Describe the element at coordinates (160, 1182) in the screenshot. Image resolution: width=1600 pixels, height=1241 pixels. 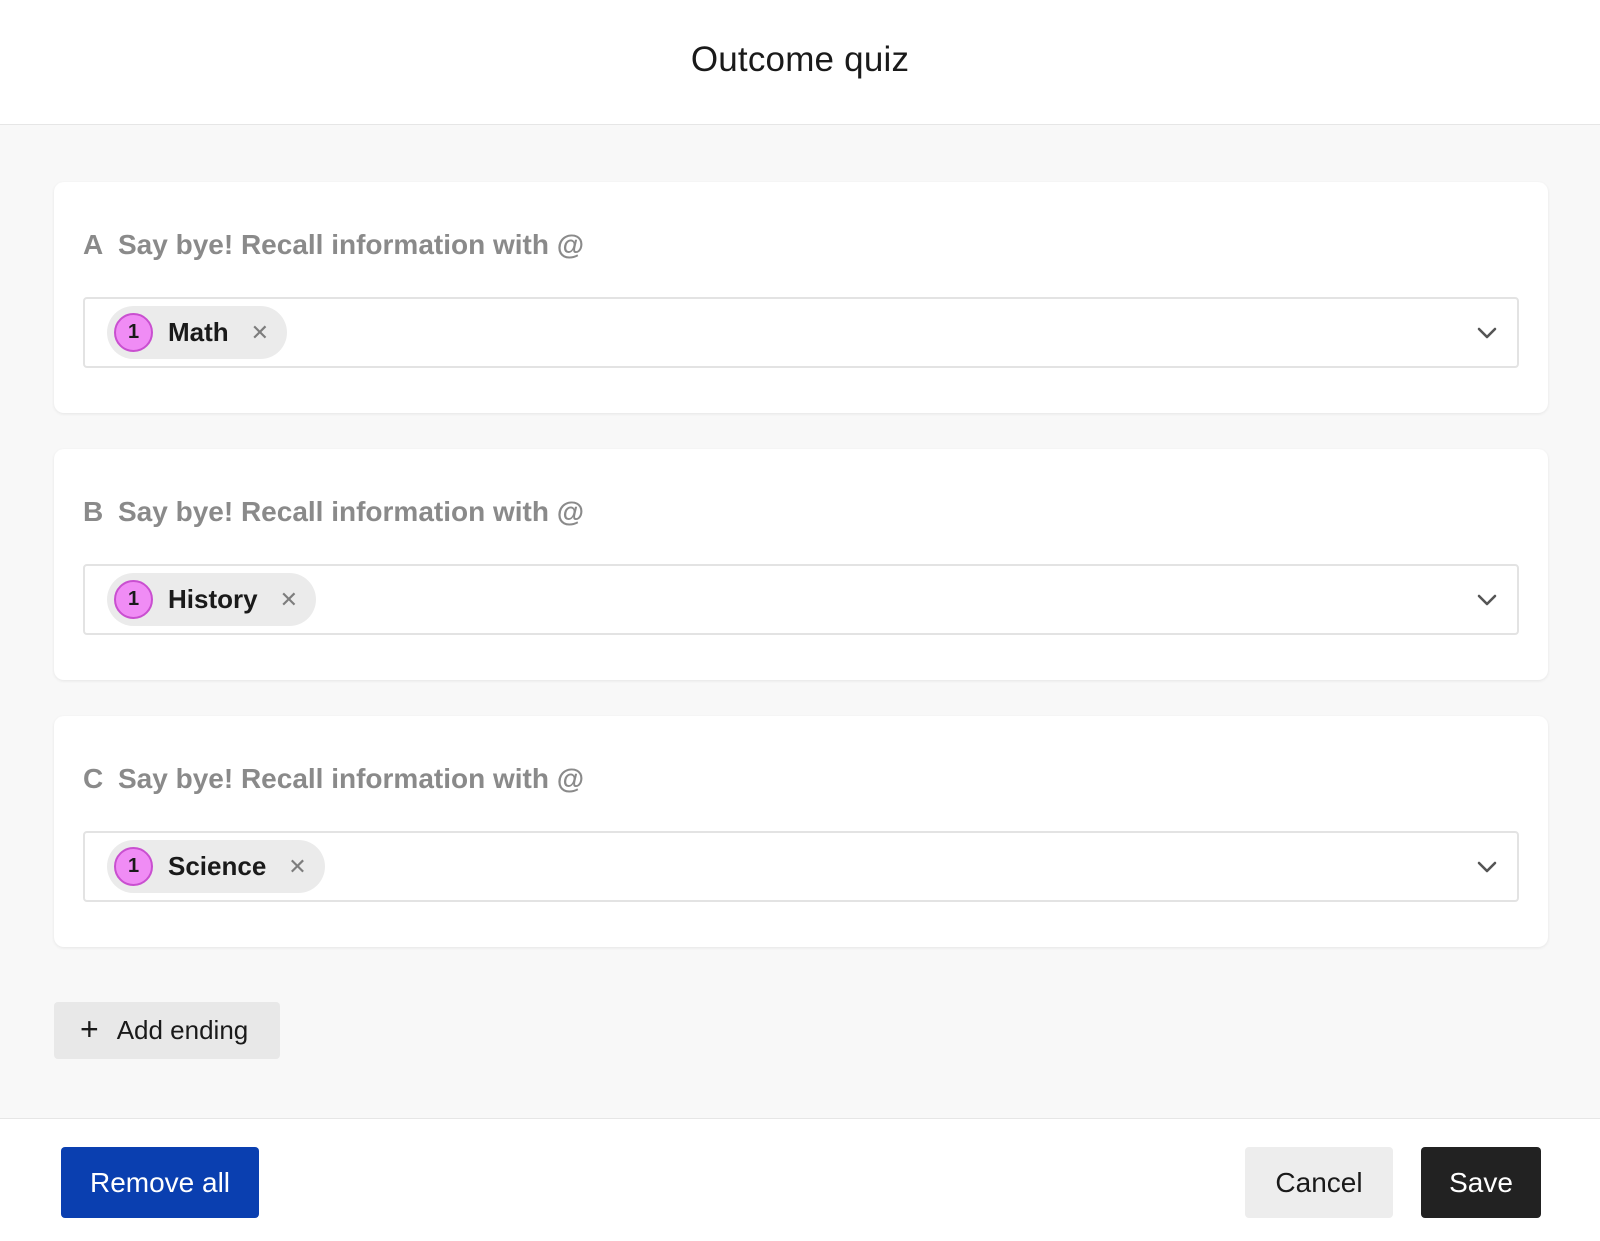
I see `remove-all-button: Remove all` at that location.